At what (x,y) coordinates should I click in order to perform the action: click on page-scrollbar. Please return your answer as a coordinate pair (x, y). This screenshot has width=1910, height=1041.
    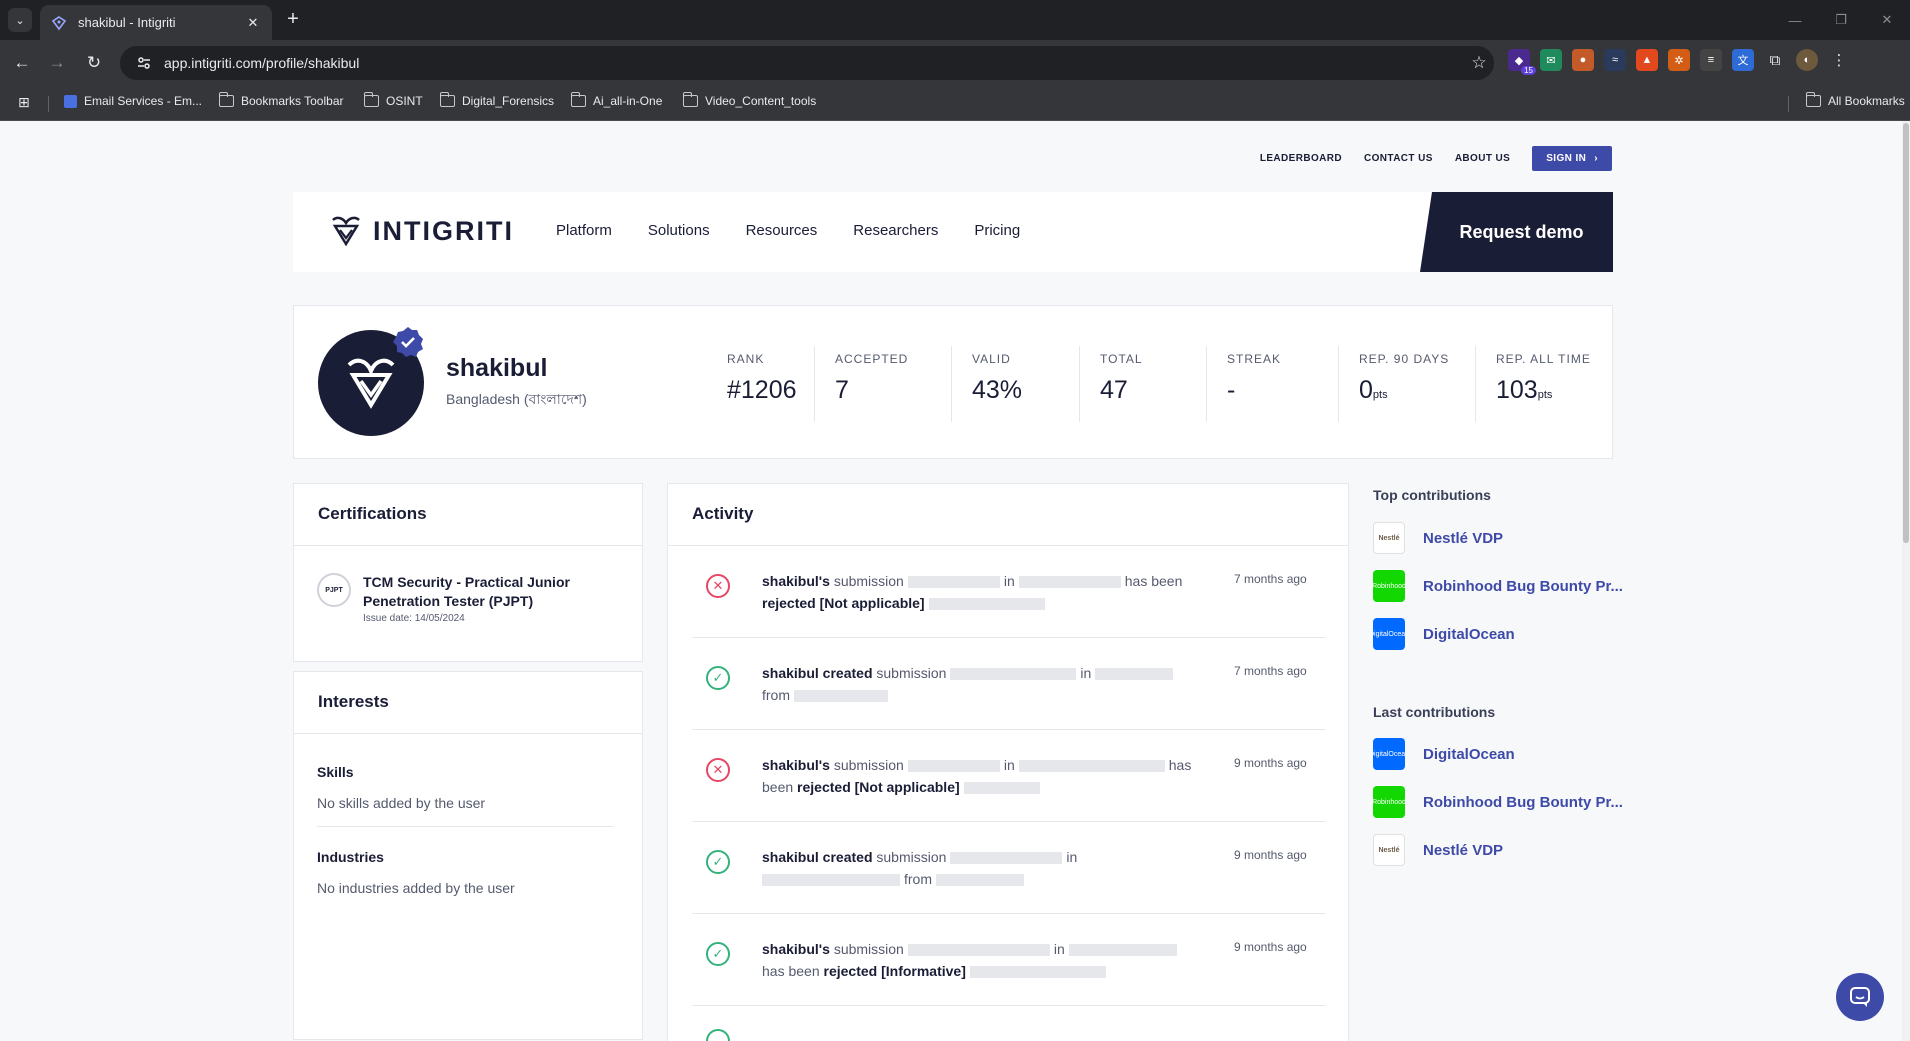
    Looking at the image, I should click on (1906, 581).